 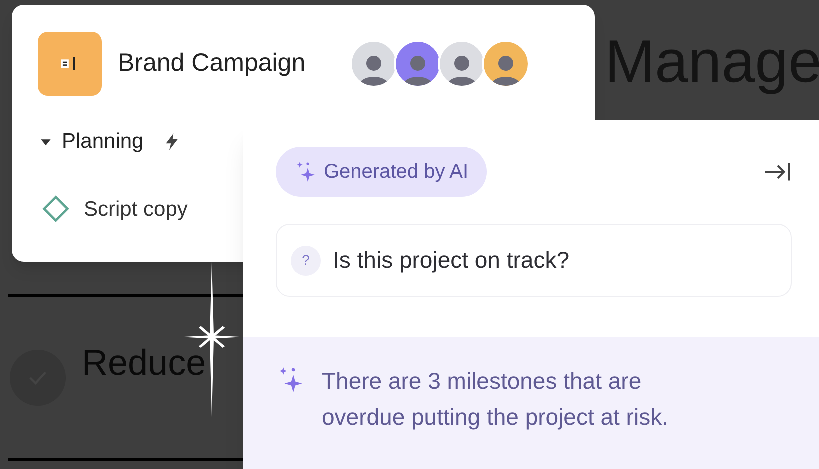 What do you see at coordinates (136, 209) in the screenshot?
I see `task-title: Script copy` at bounding box center [136, 209].